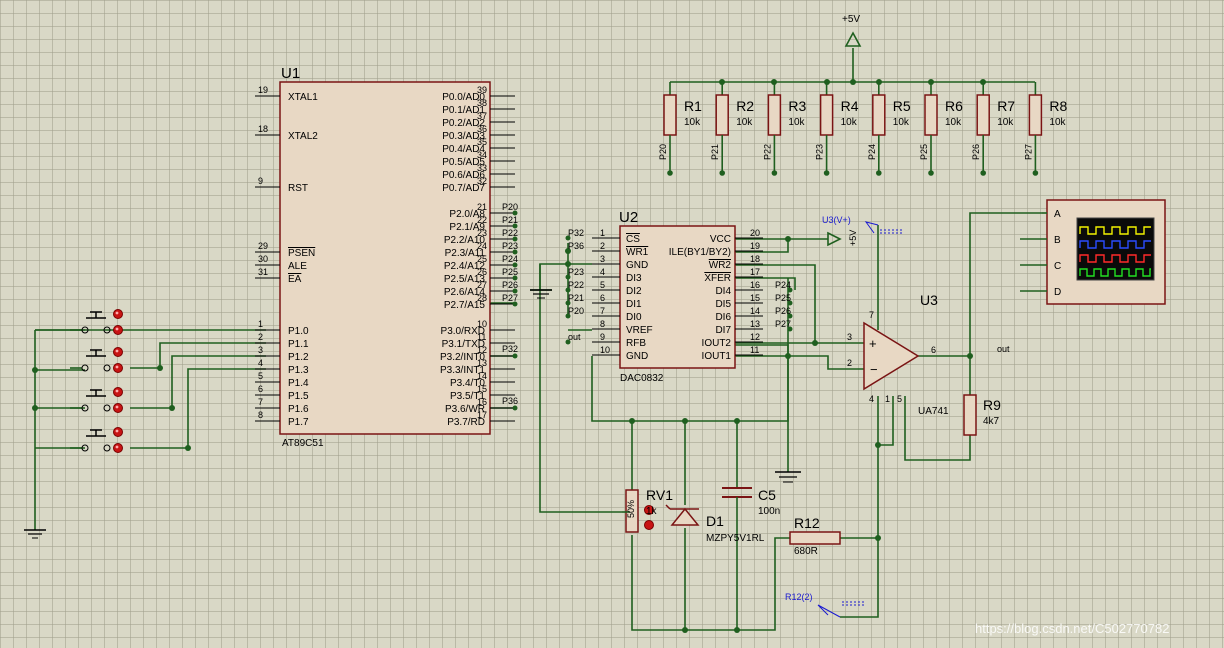  What do you see at coordinates (647, 510) in the screenshot?
I see `potentiometer-rv1: 50% RV1 1k` at bounding box center [647, 510].